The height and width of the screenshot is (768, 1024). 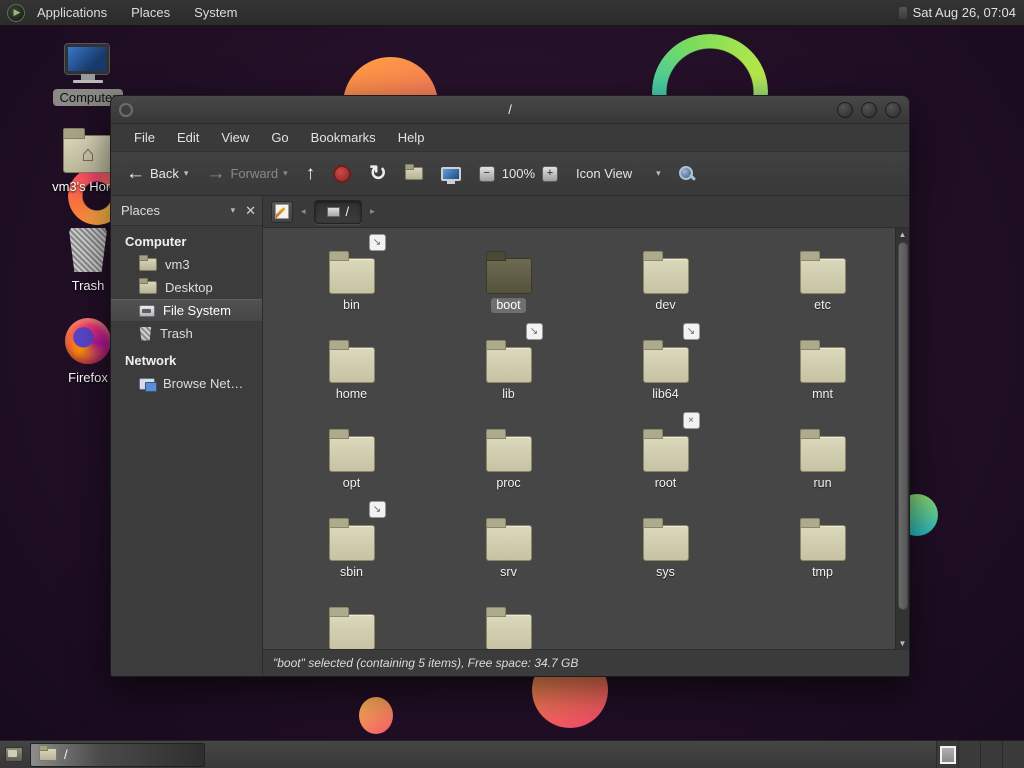 What do you see at coordinates (508, 284) in the screenshot?
I see `file-item-boot: boot` at bounding box center [508, 284].